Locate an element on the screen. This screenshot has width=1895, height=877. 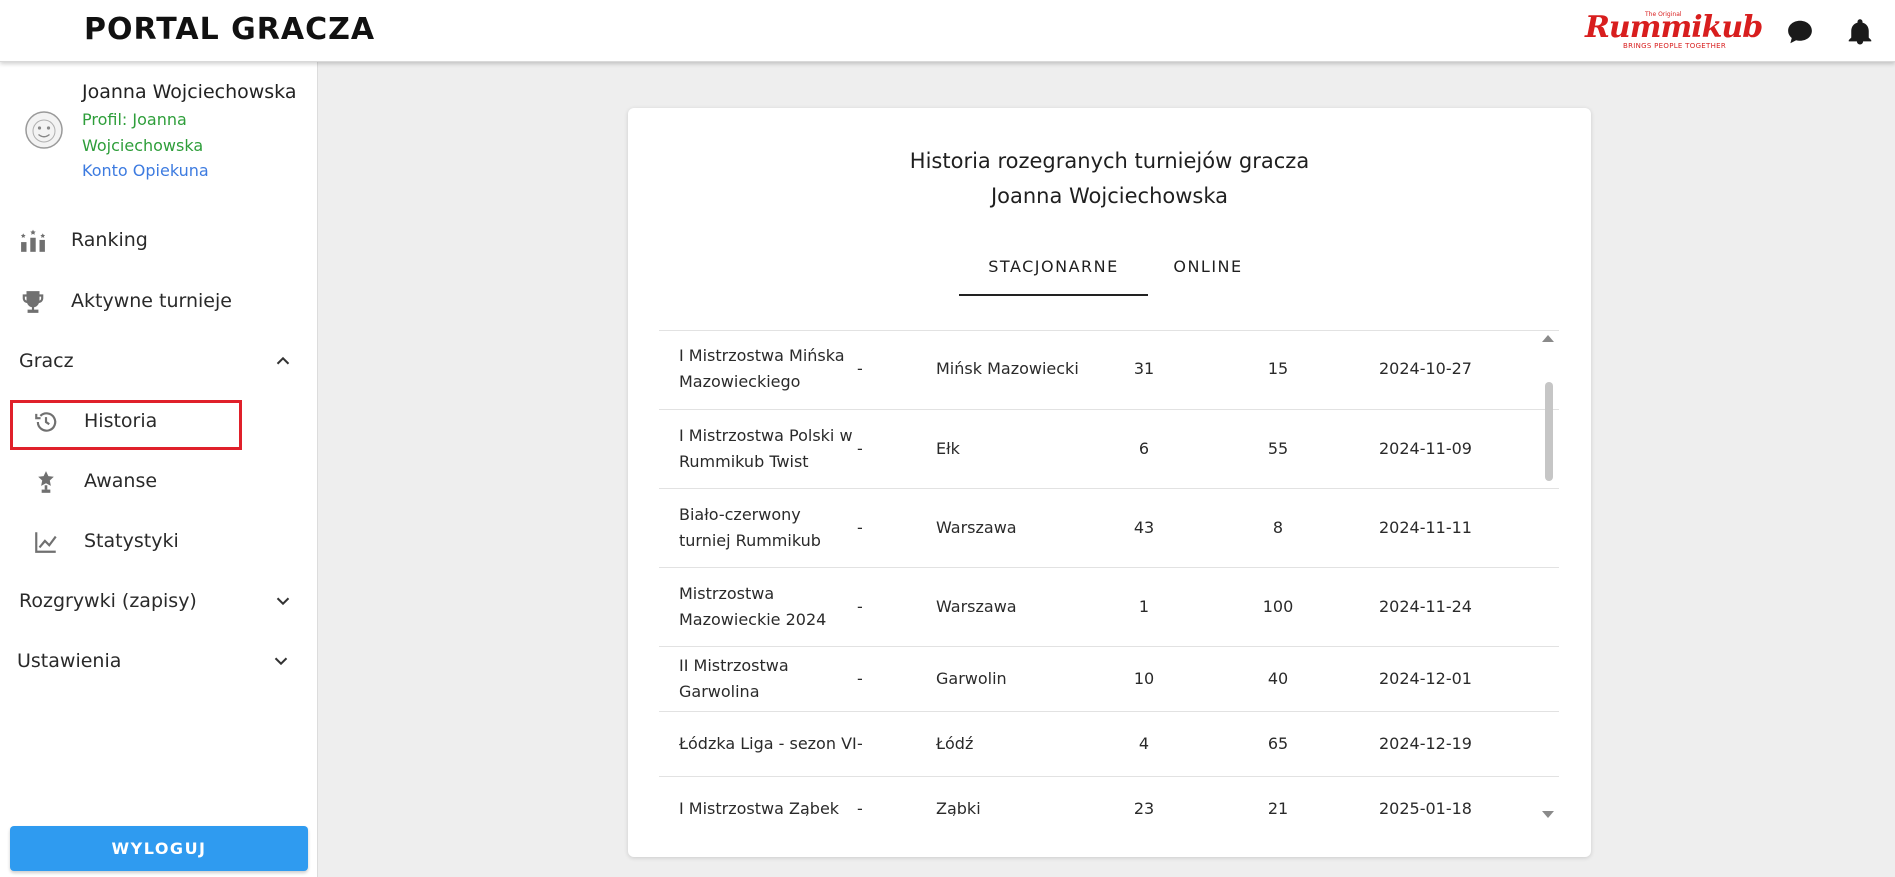
value-cell-2: 8 is located at coordinates (1278, 528).